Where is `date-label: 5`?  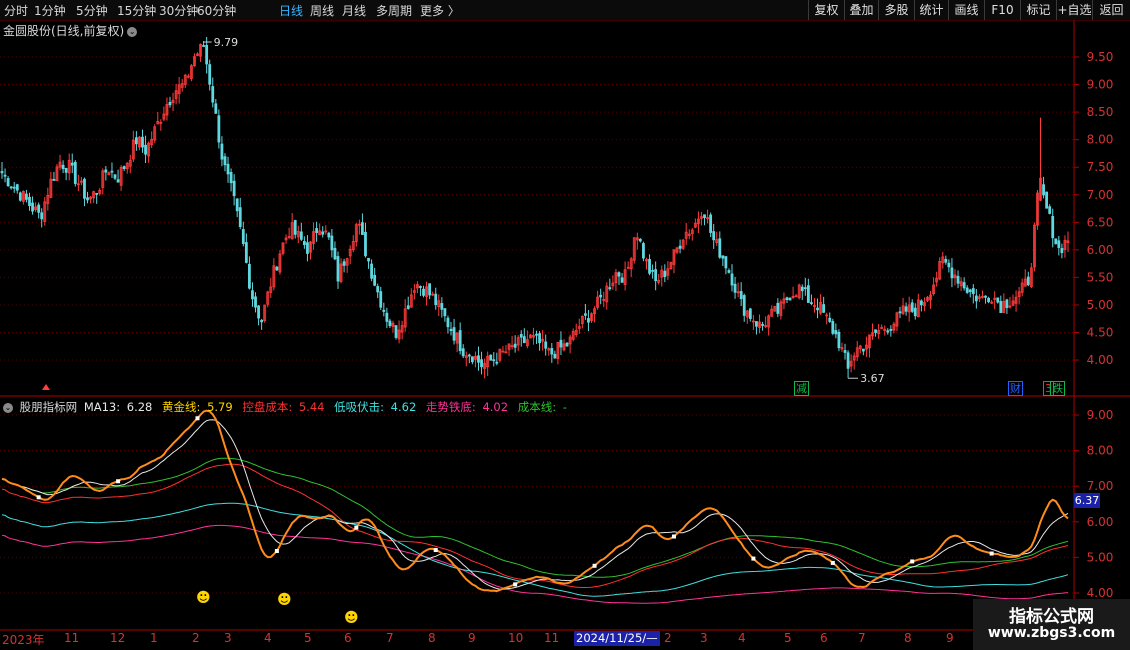
date-label: 5 is located at coordinates (308, 638).